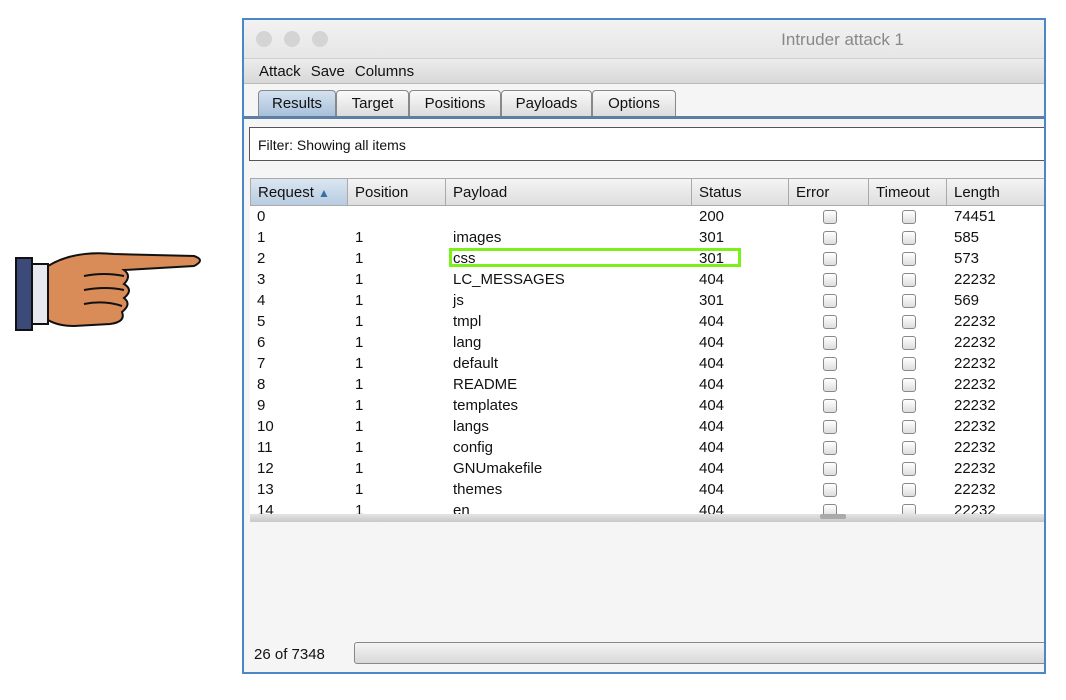 Image resolution: width=1066 pixels, height=700 pixels. Describe the element at coordinates (634, 103) in the screenshot. I see `tab-options: Options` at that location.